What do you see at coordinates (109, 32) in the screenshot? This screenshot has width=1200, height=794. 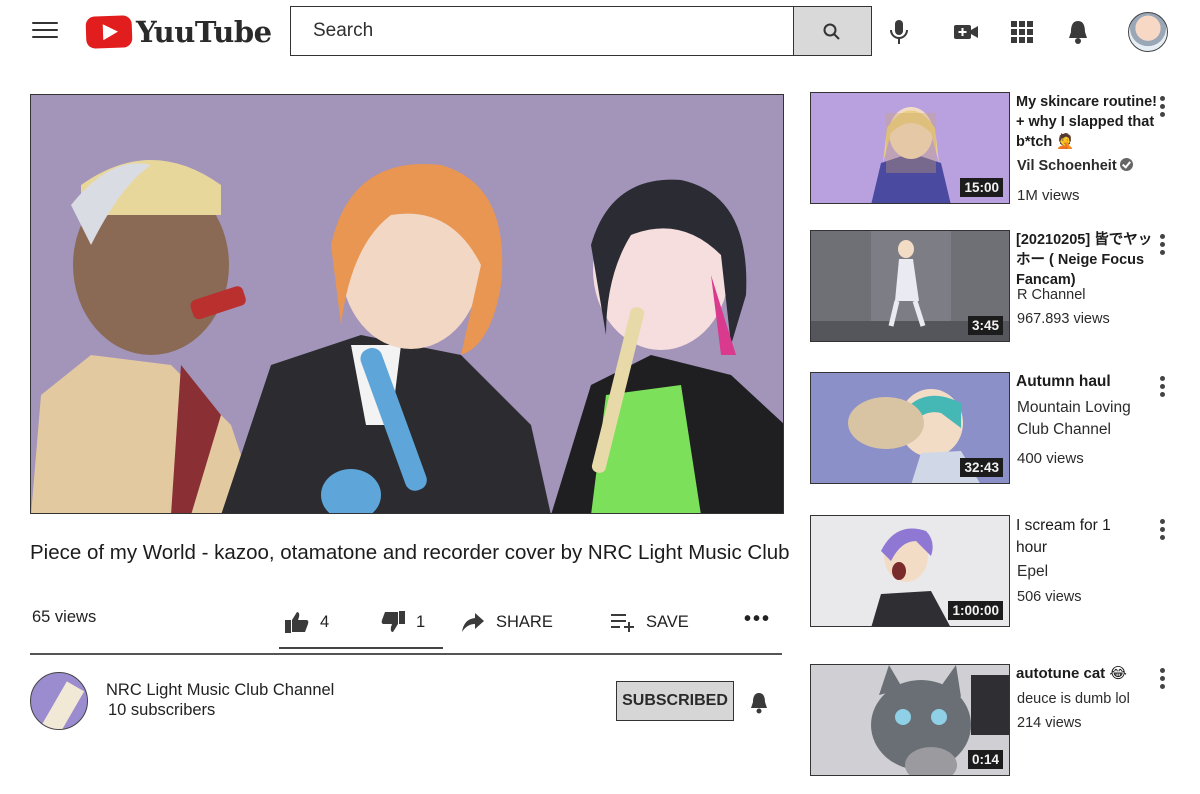 I see `play-logo-icon` at bounding box center [109, 32].